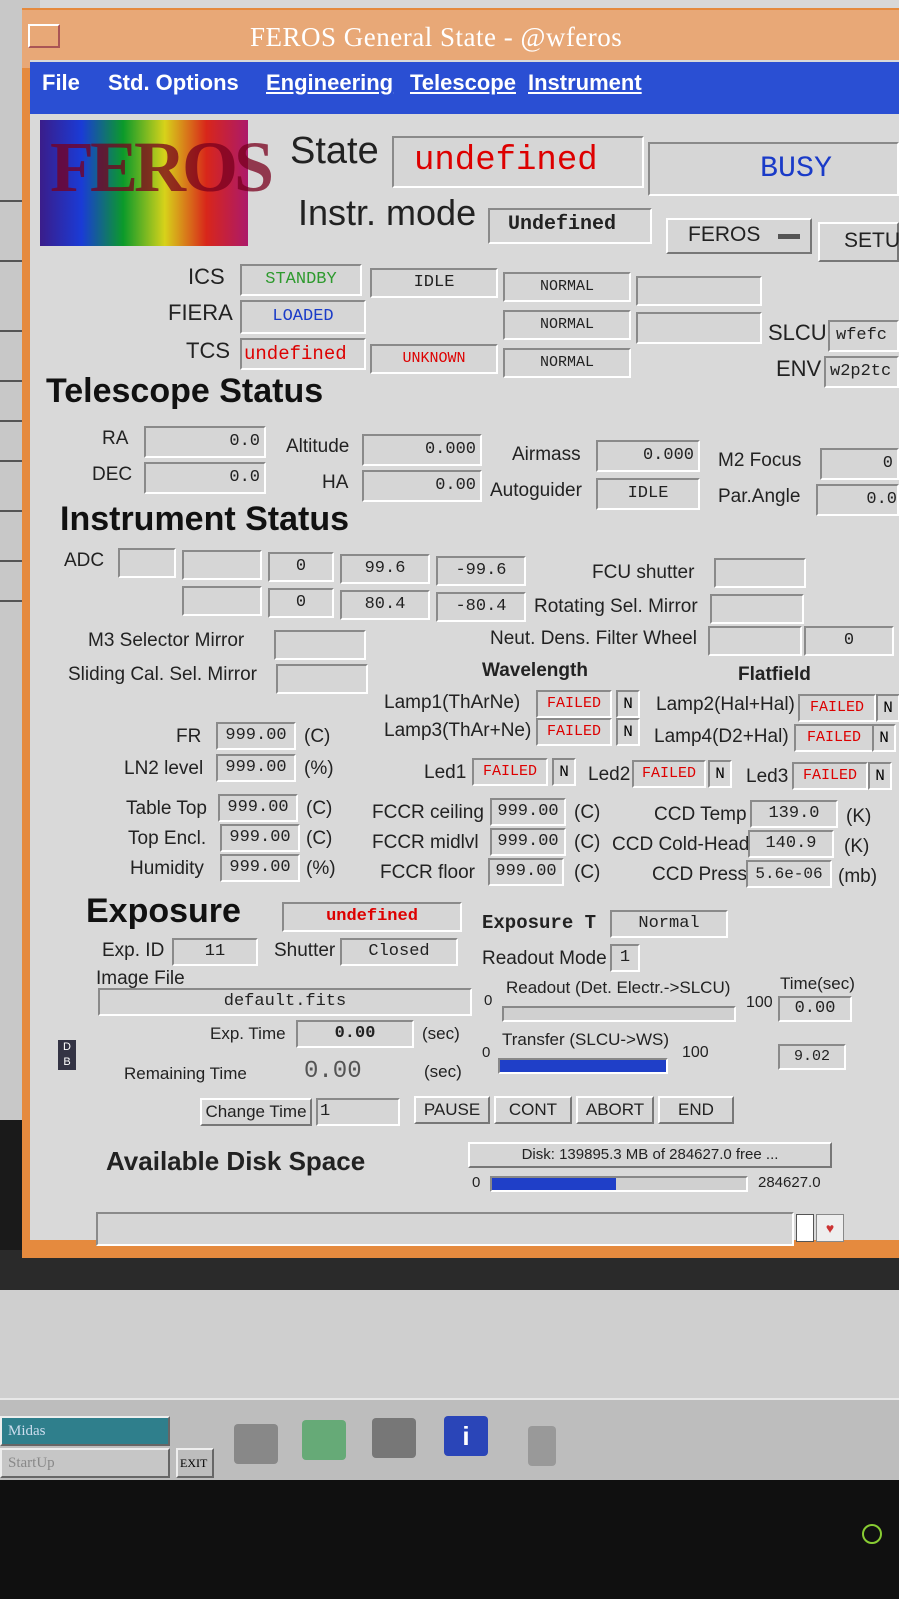 Image resolution: width=899 pixels, height=1599 pixels. Describe the element at coordinates (200, 312) in the screenshot. I see `fiera-label: FIERA` at that location.